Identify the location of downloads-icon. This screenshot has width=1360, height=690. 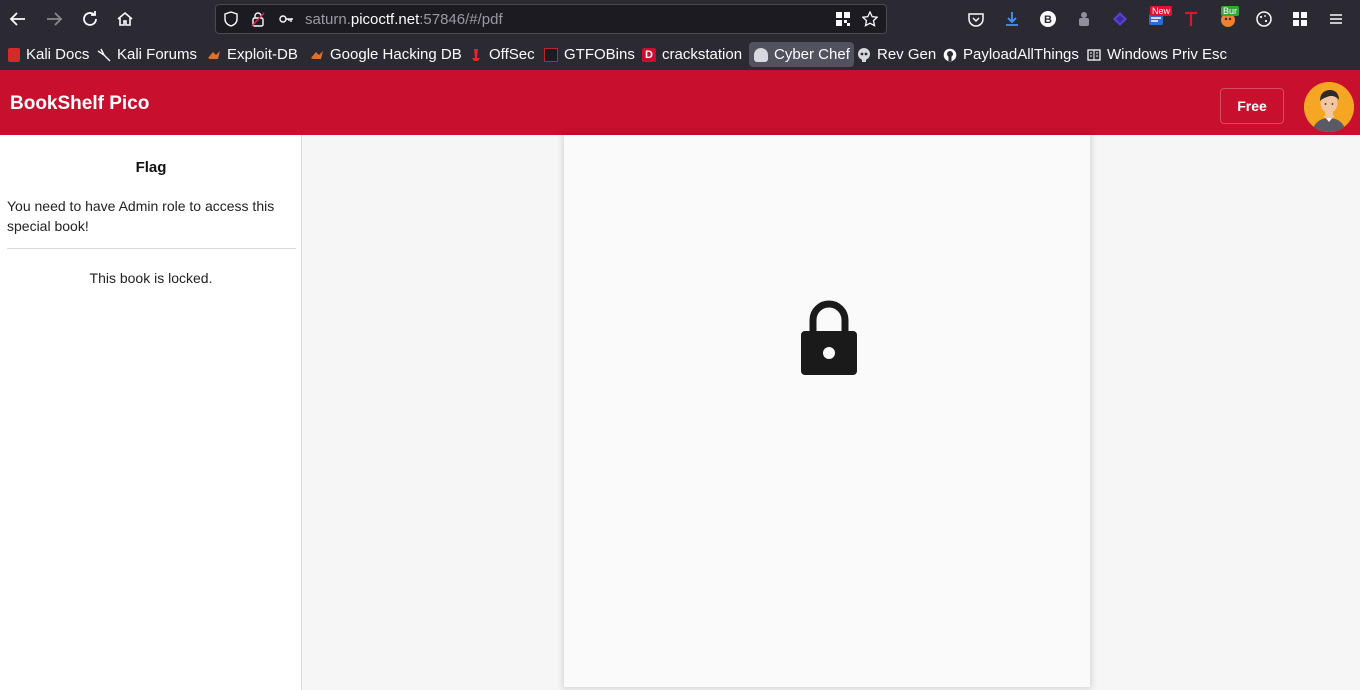
(1012, 19).